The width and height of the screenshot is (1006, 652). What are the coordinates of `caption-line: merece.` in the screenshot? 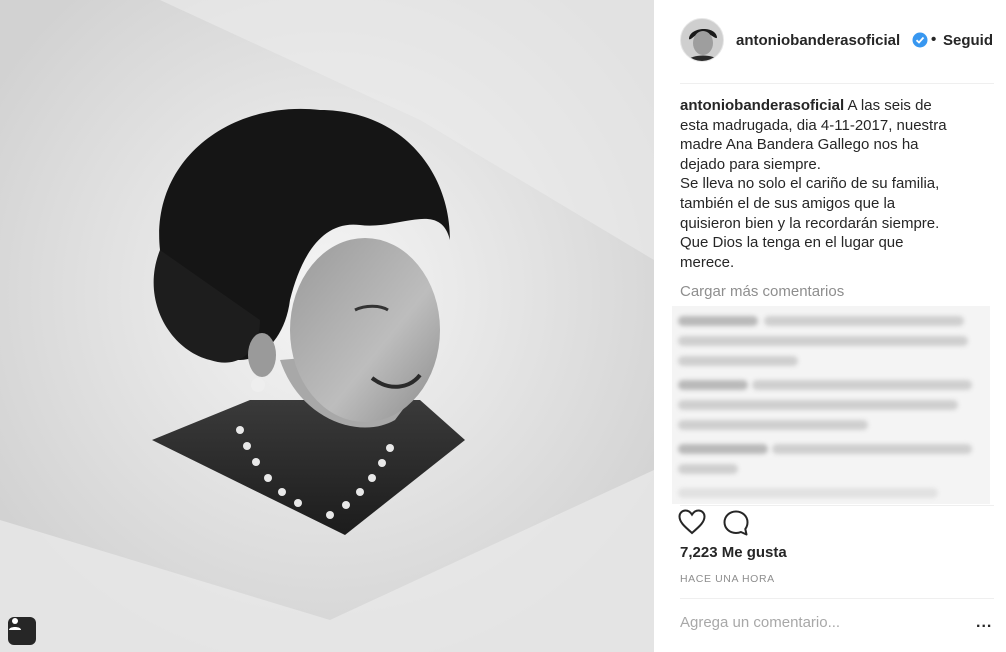 It's located at (707, 262).